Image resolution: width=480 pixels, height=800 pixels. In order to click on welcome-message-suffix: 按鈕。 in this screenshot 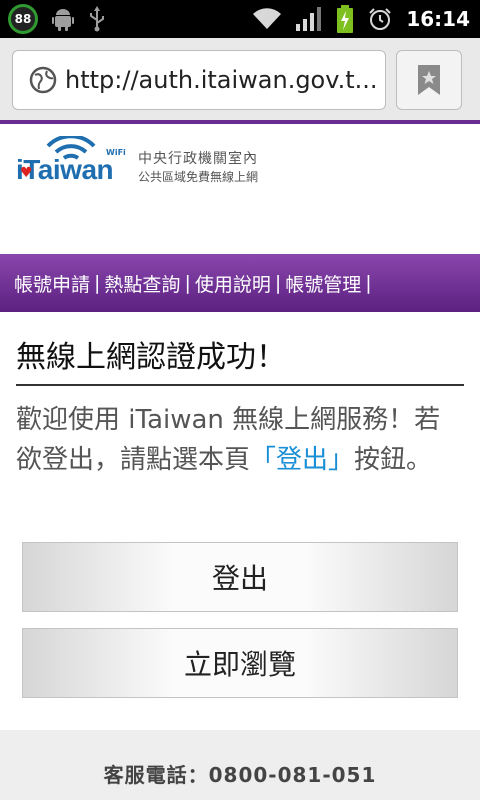, I will do `click(393, 460)`.